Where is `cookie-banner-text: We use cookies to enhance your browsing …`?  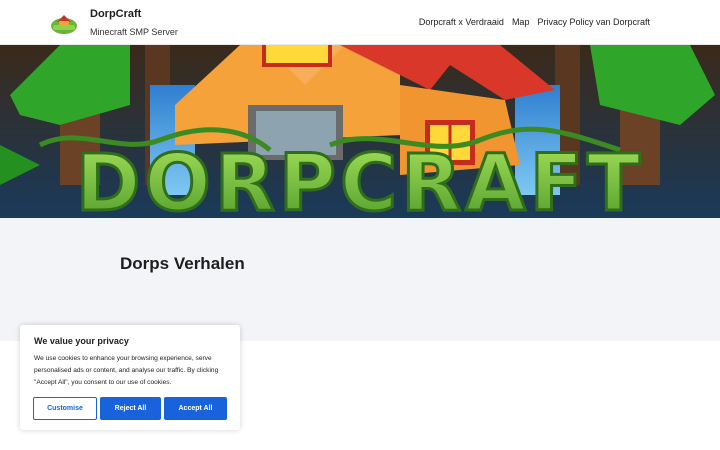 cookie-banner-text: We use cookies to enhance your browsing … is located at coordinates (126, 370).